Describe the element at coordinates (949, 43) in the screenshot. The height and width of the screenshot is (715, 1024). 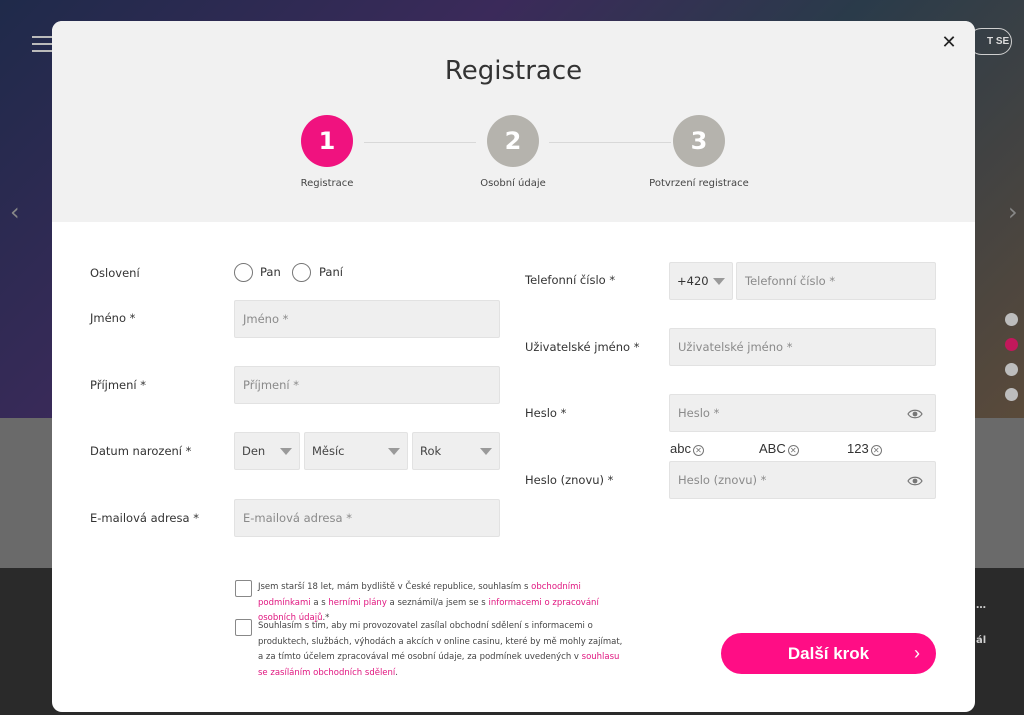
I see `close-icon: ✕` at that location.